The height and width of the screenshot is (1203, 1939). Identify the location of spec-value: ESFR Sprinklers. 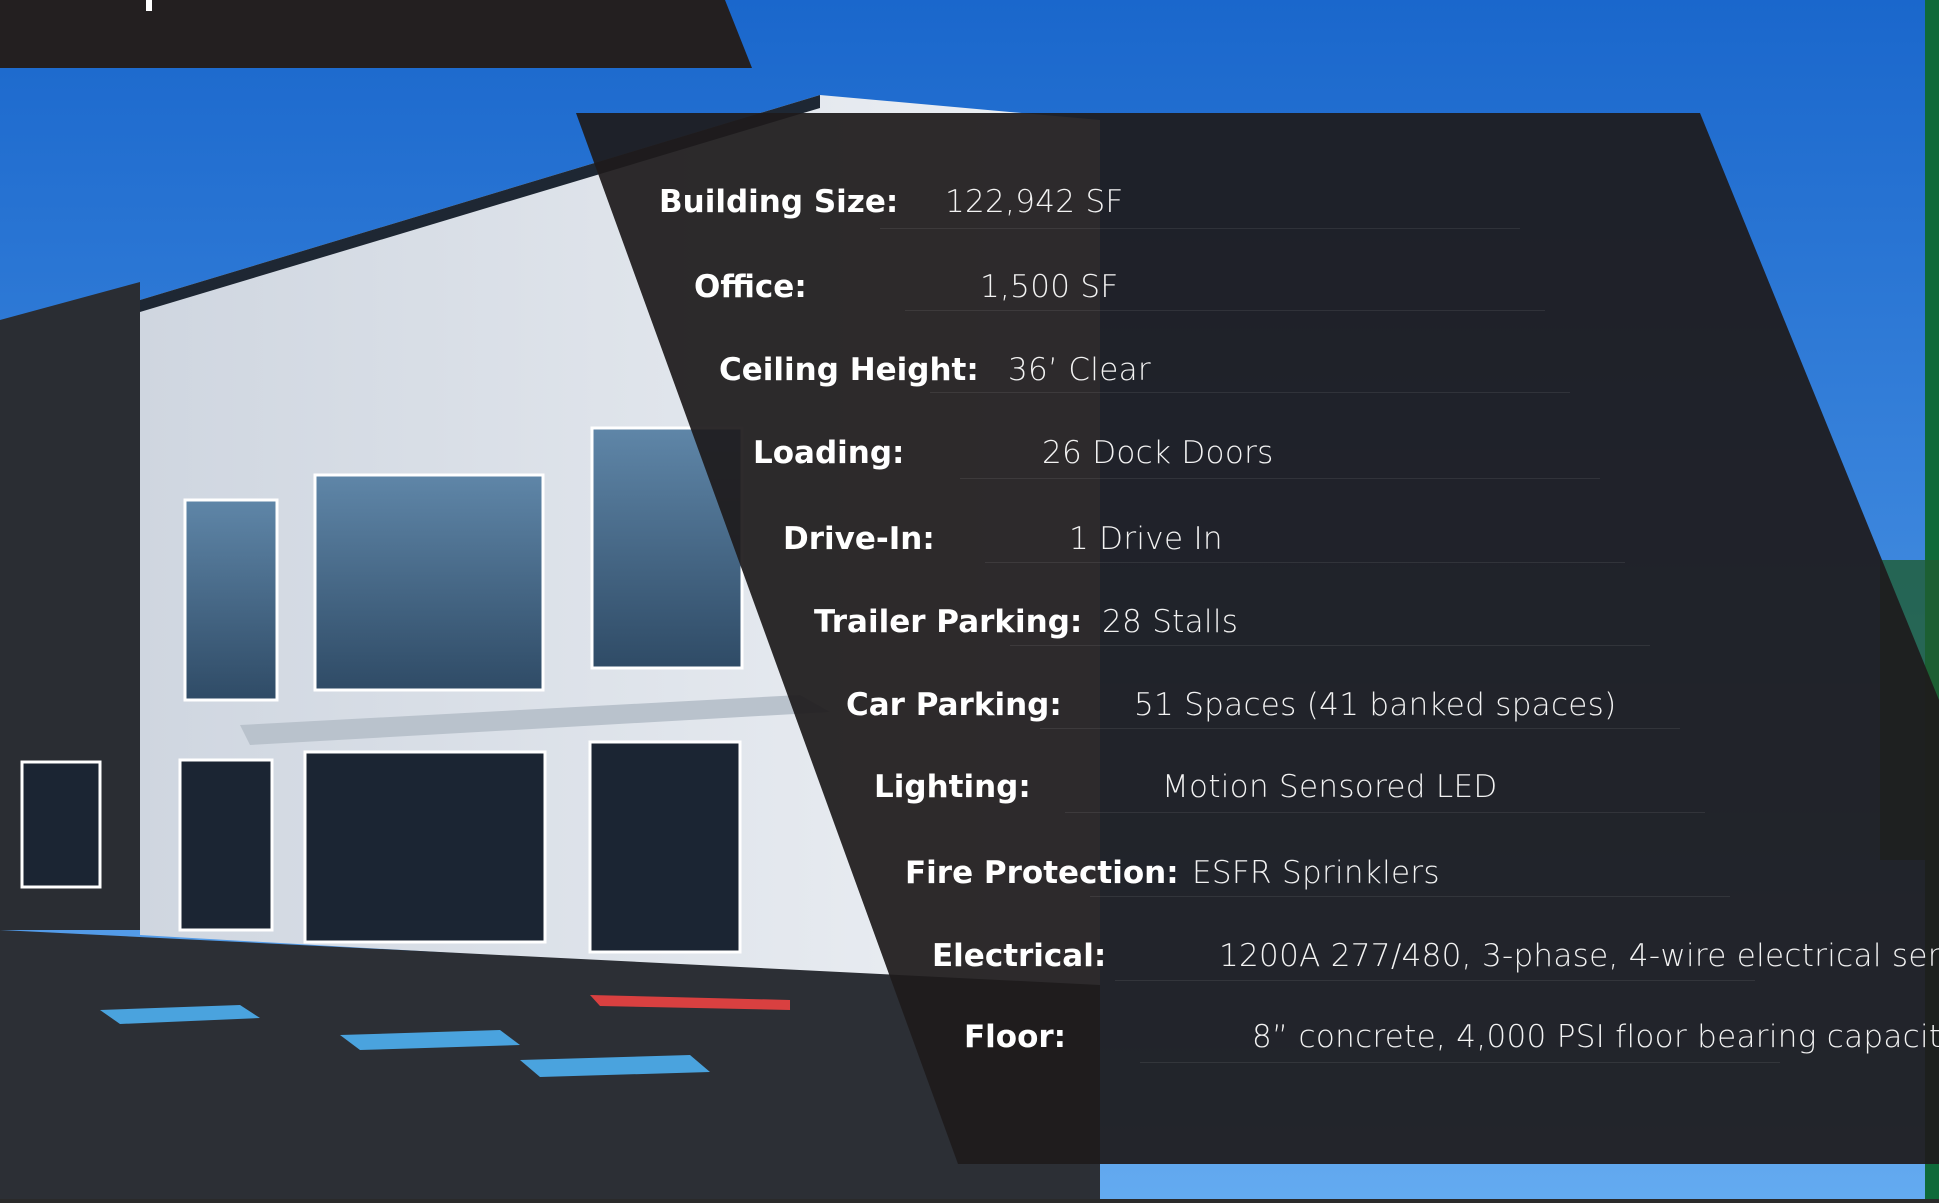
(1316, 873).